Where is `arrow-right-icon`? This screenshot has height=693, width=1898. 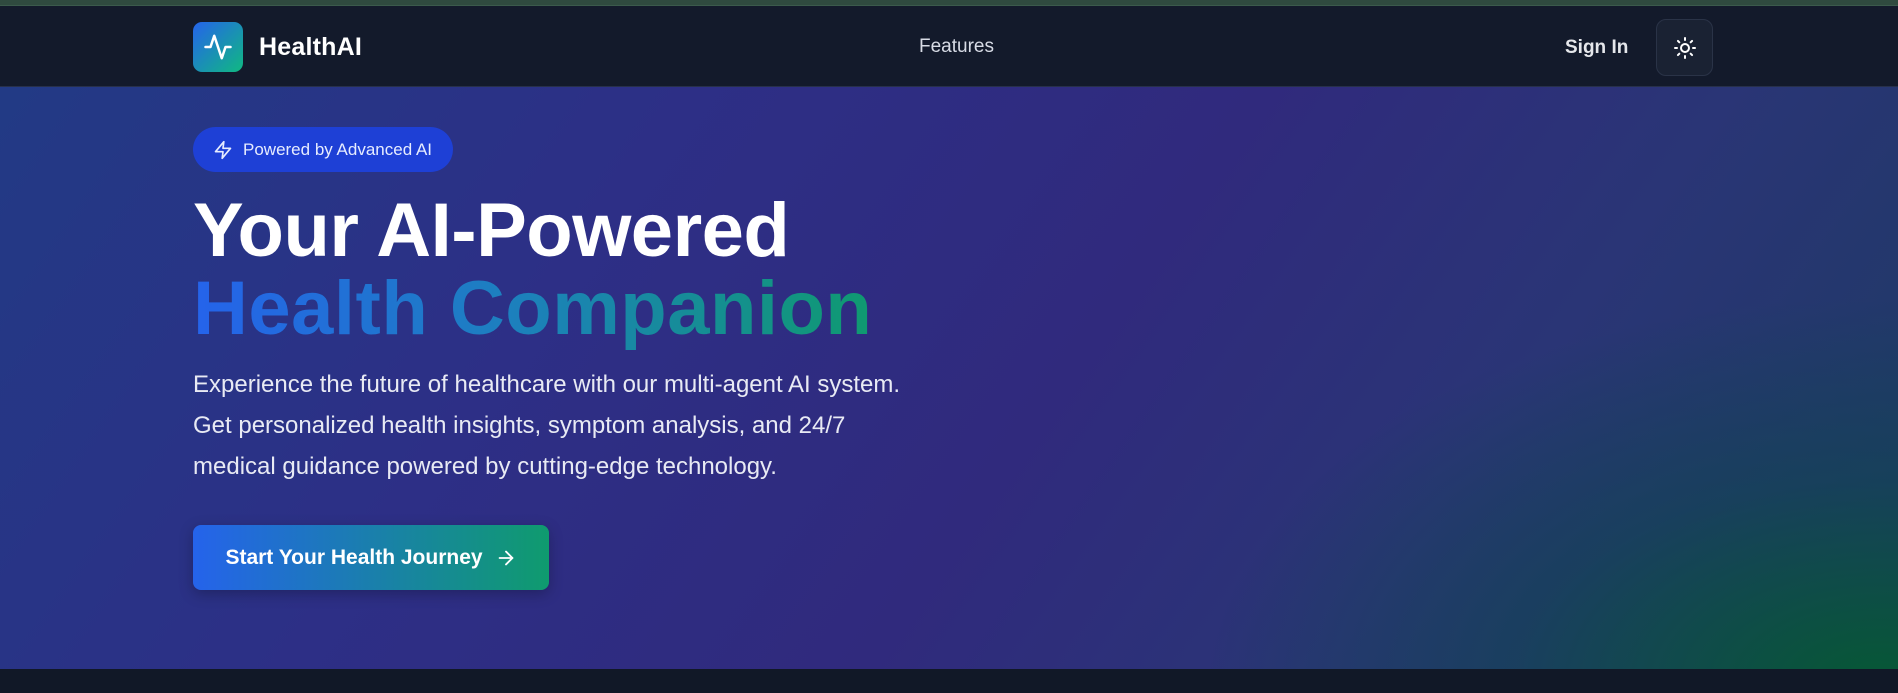
arrow-right-icon is located at coordinates (505, 557).